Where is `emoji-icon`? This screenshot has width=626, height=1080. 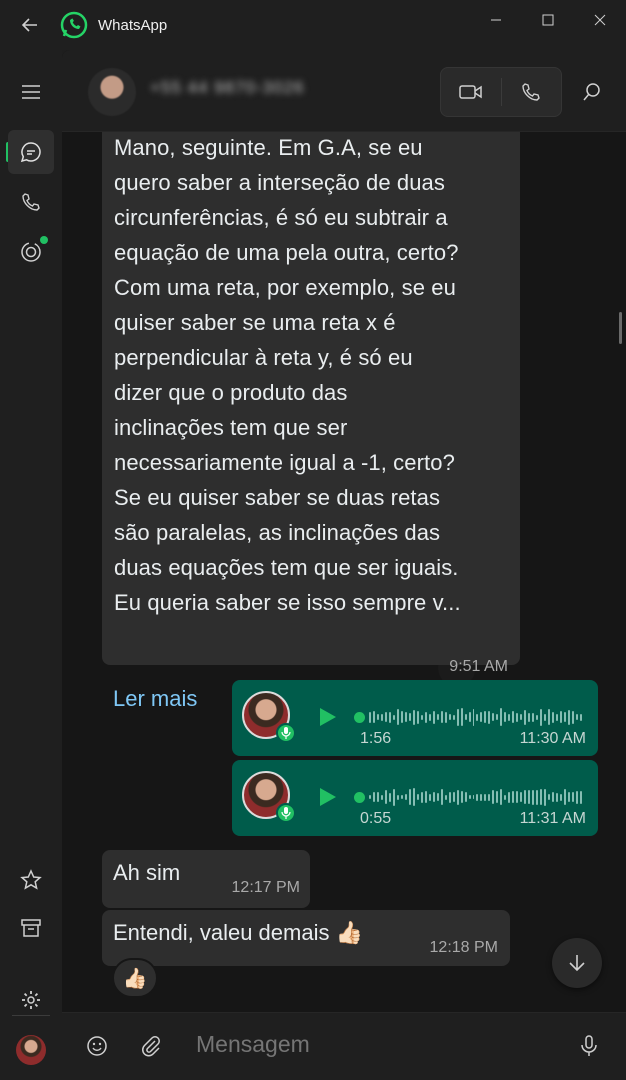 emoji-icon is located at coordinates (97, 1046).